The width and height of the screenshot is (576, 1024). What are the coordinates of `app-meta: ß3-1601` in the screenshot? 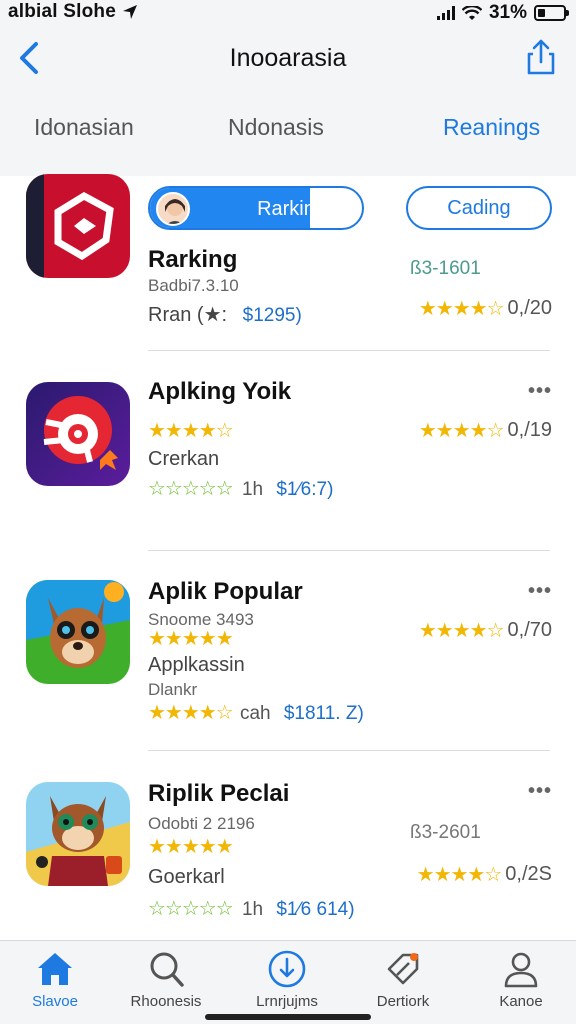 It's located at (445, 268).